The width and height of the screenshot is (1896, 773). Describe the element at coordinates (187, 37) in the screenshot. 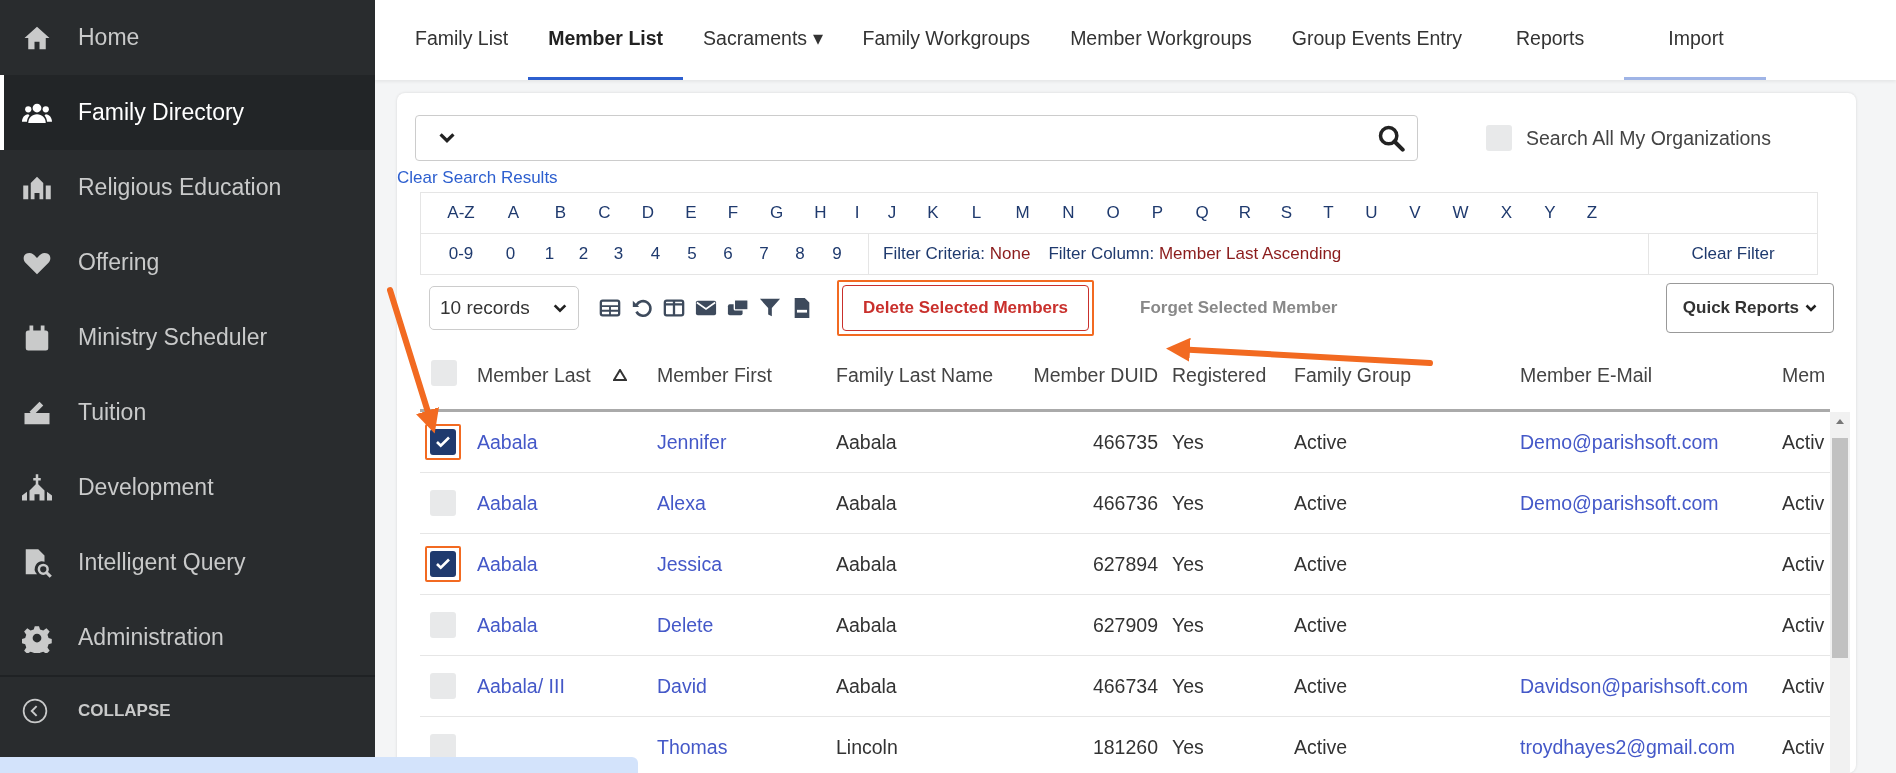

I see `sidebar-item: Home` at that location.